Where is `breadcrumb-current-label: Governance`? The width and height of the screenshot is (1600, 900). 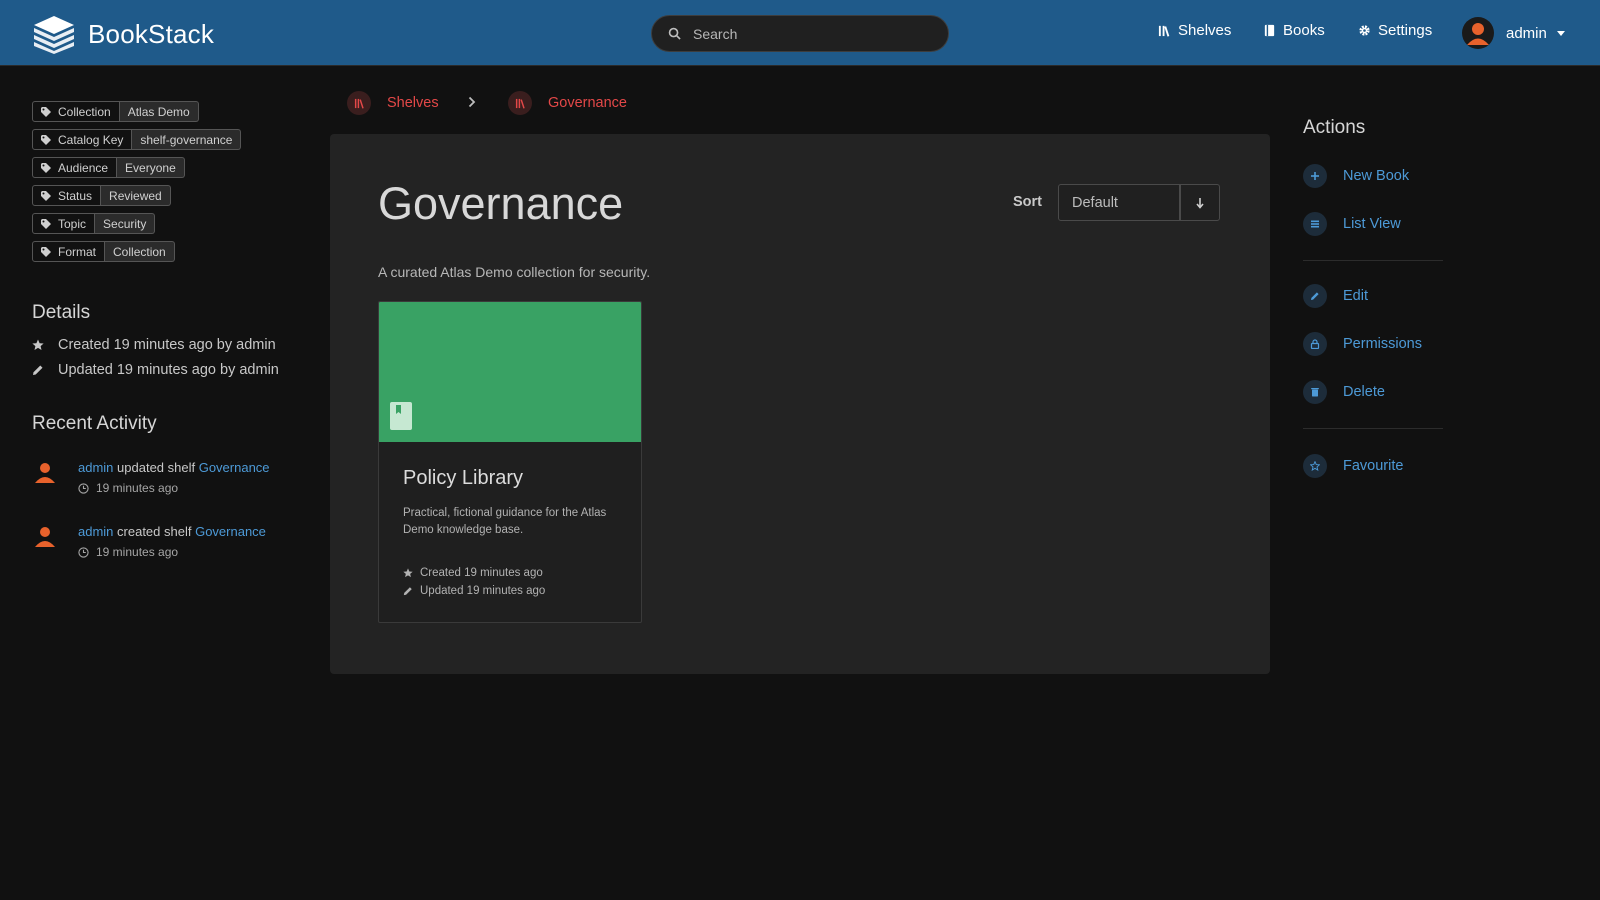
breadcrumb-current-label: Governance is located at coordinates (587, 103).